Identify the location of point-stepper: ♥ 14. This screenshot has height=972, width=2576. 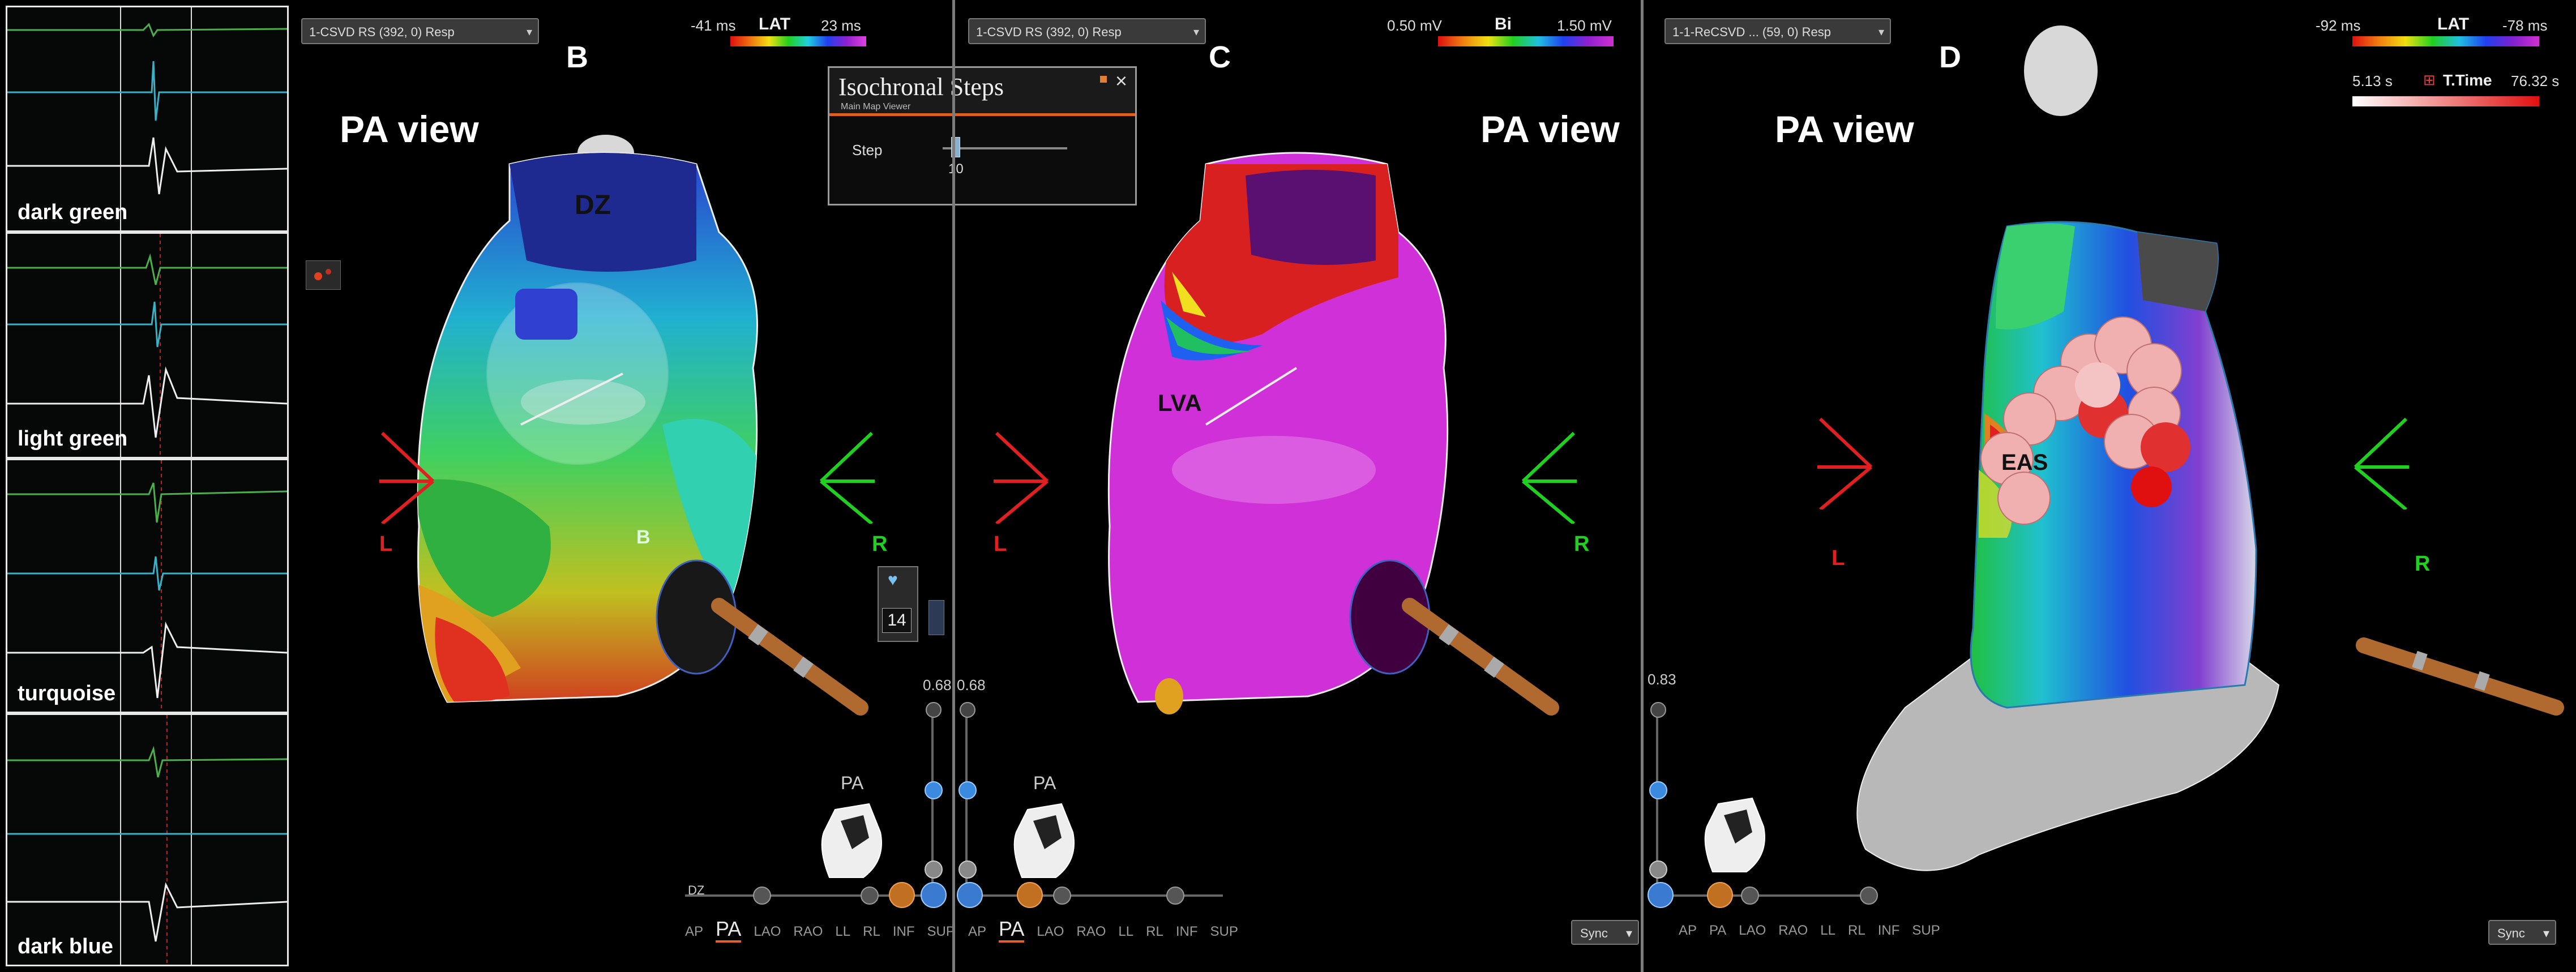
(898, 604).